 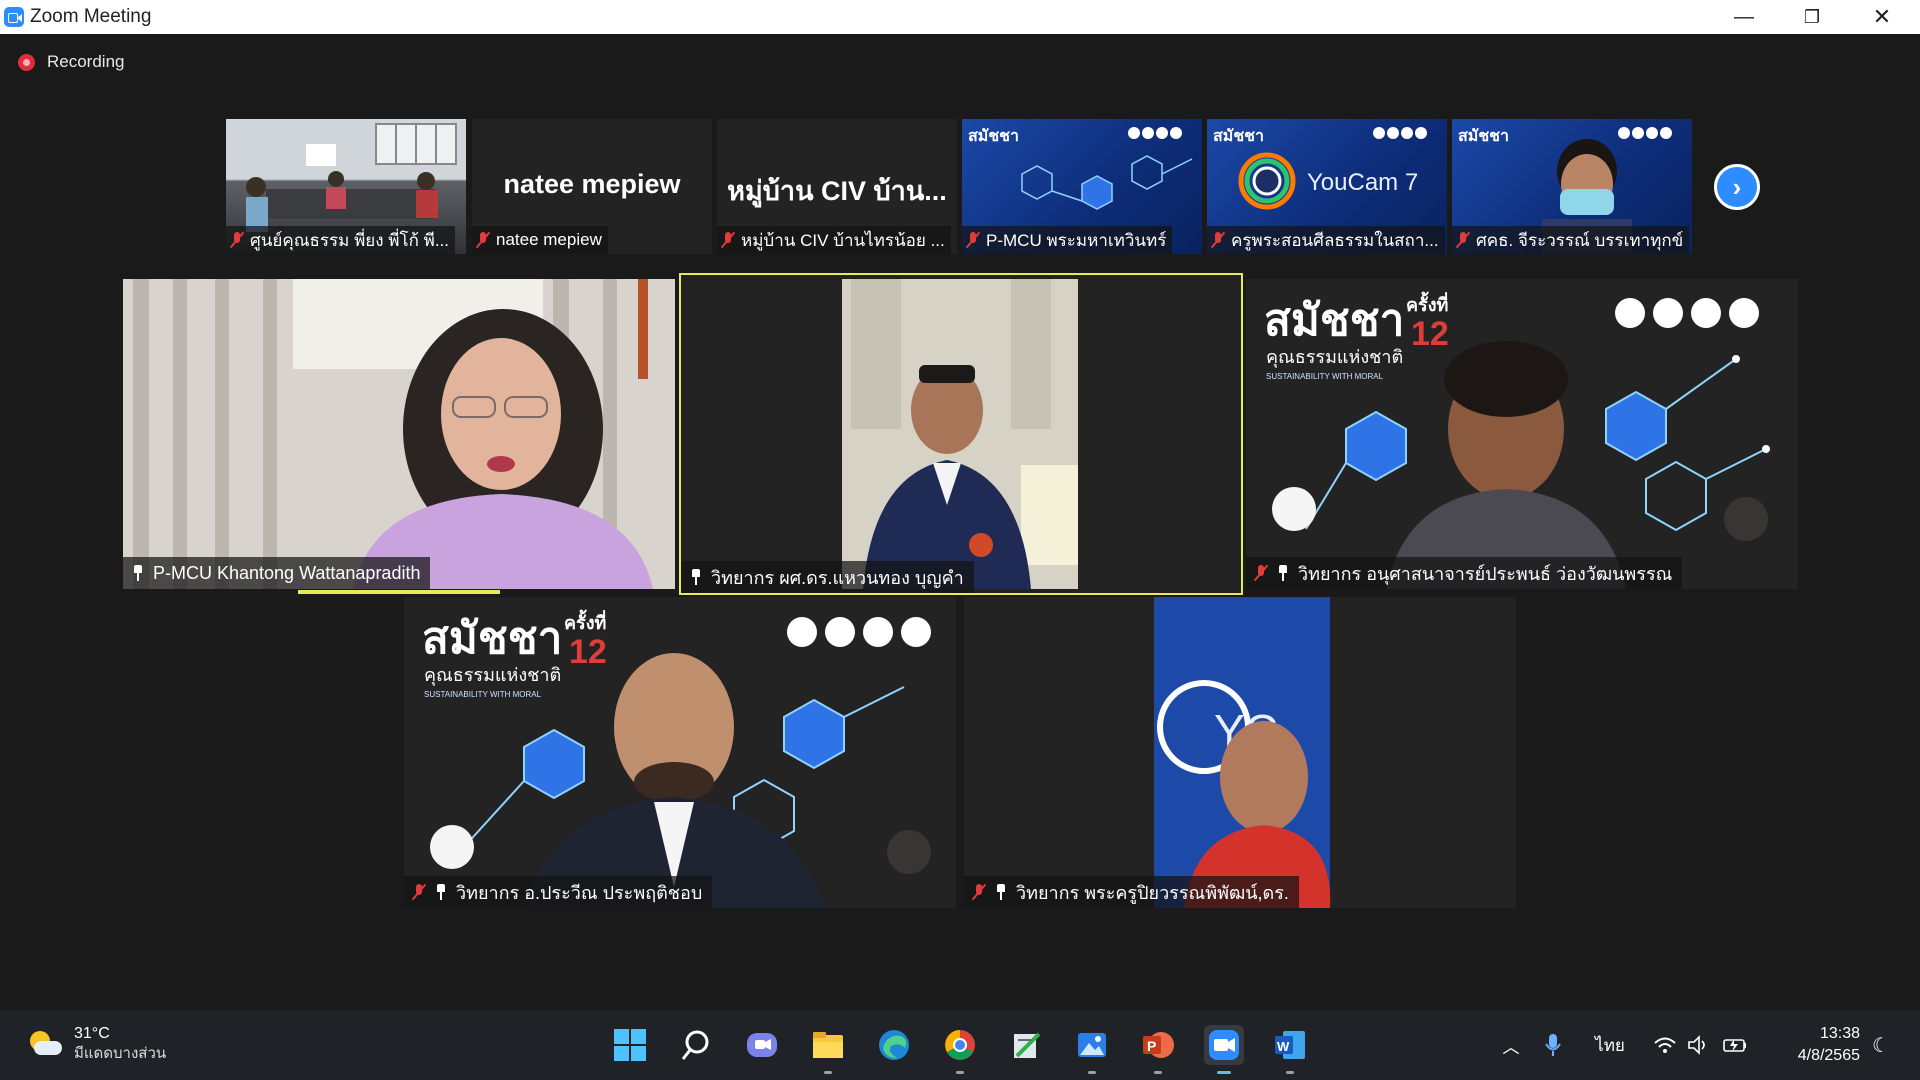 I want to click on edge-button, so click(x=894, y=1045).